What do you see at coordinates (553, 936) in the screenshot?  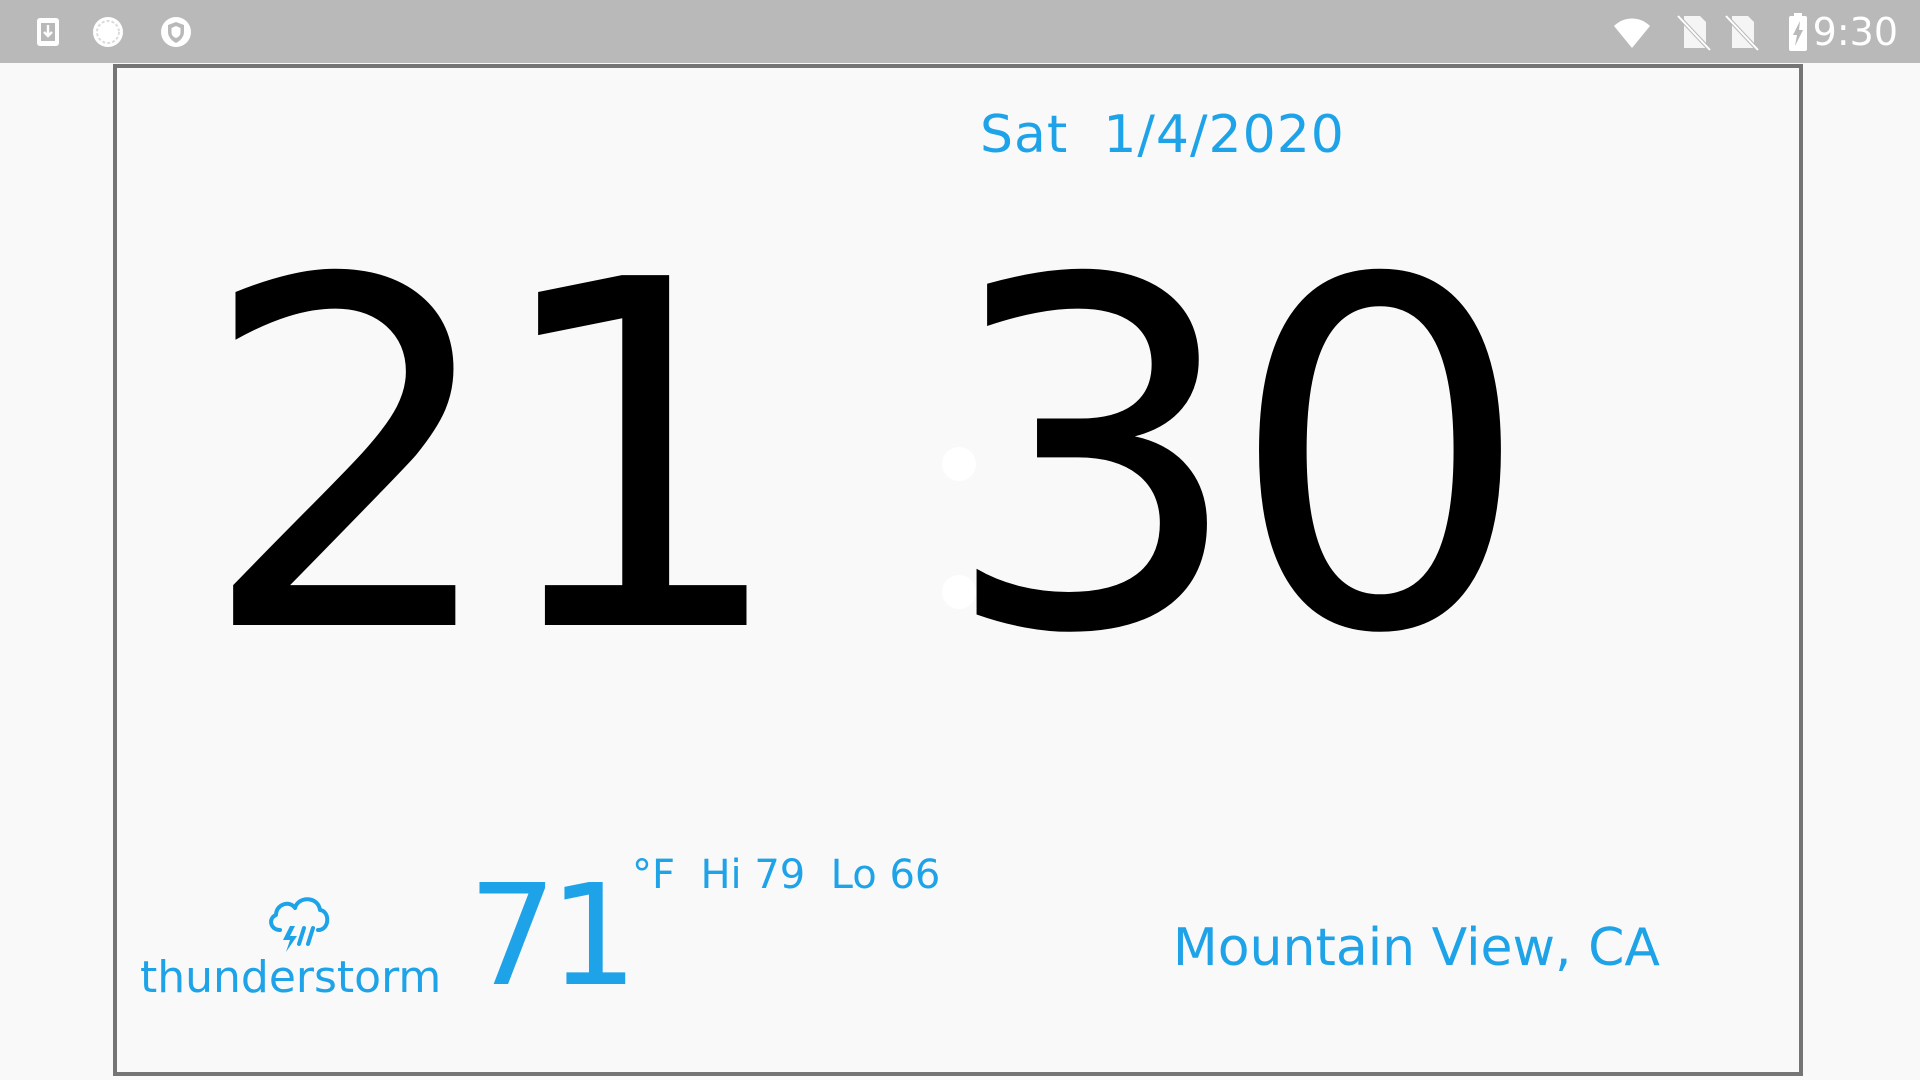 I see `current-temperature: 71` at bounding box center [553, 936].